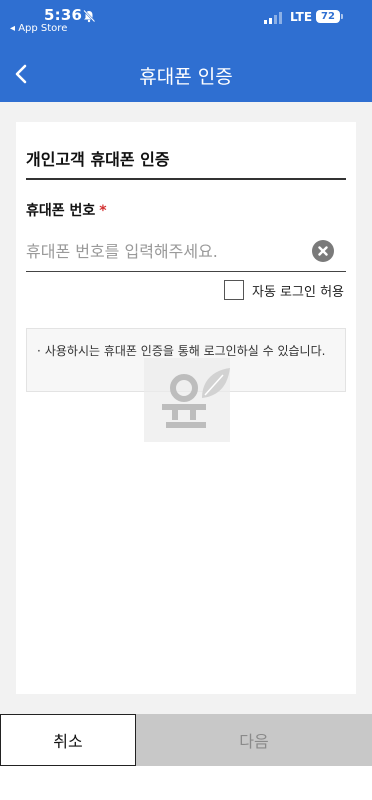 This screenshot has height=800, width=372. Describe the element at coordinates (61, 211) in the screenshot. I see `phone-label-text: 휴대폰 번호` at that location.